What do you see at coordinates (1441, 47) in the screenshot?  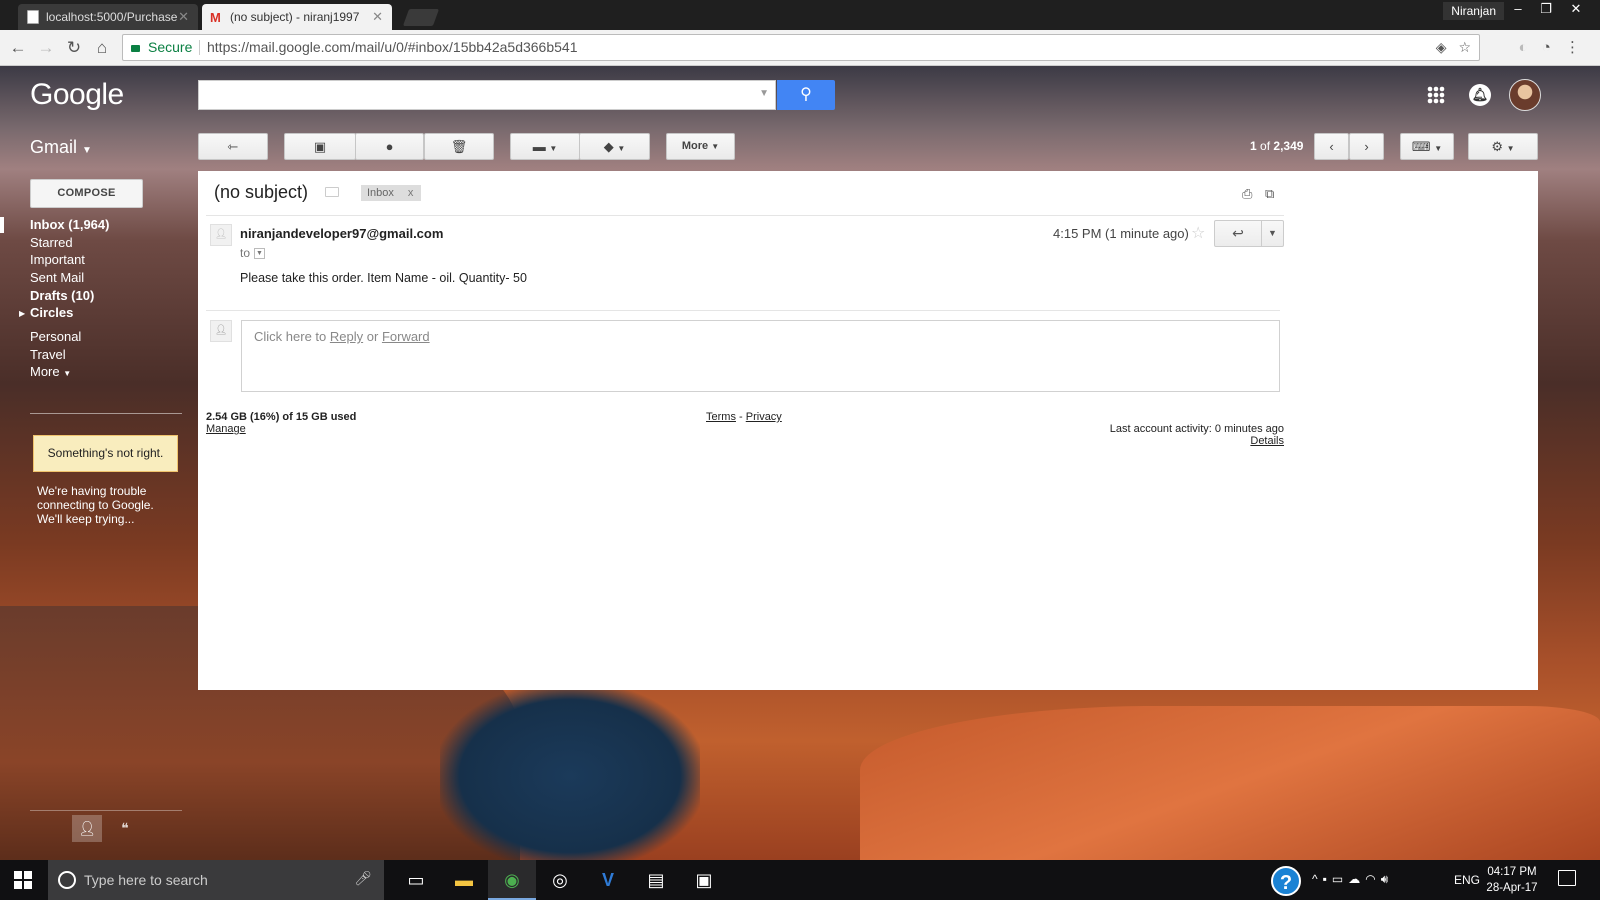 I see `eye-icon: ◈` at bounding box center [1441, 47].